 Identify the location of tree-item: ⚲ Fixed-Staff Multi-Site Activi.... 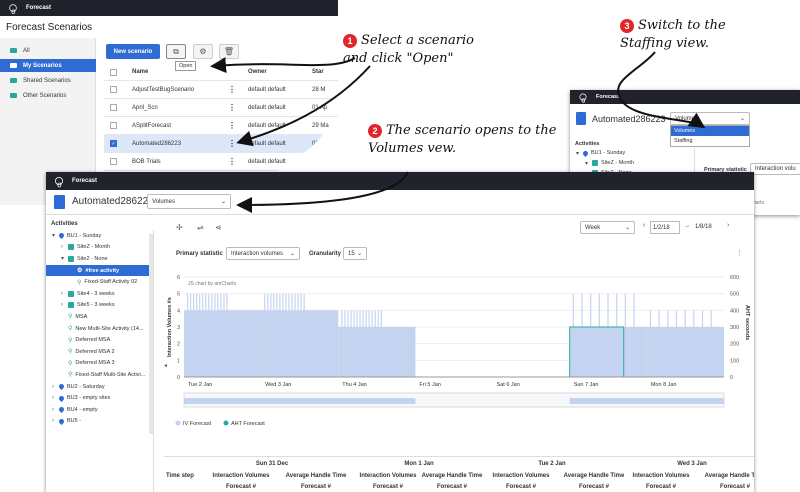
(99, 375).